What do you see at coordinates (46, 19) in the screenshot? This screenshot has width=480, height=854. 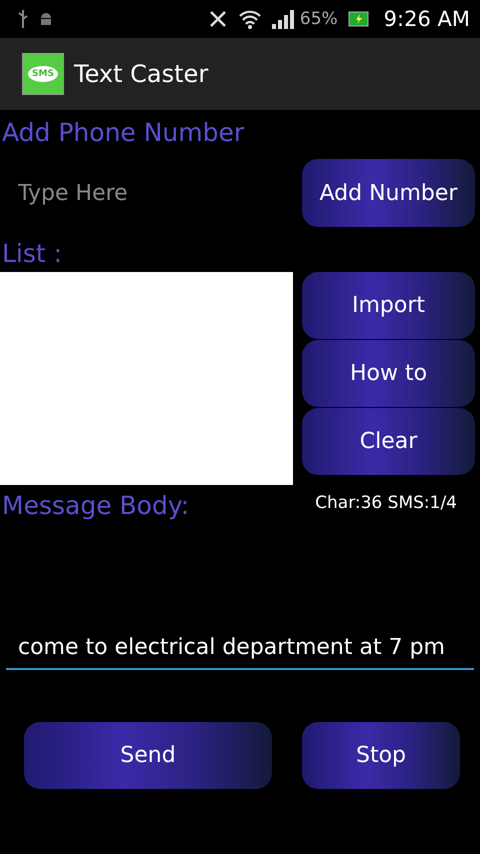 I see `android-icon` at bounding box center [46, 19].